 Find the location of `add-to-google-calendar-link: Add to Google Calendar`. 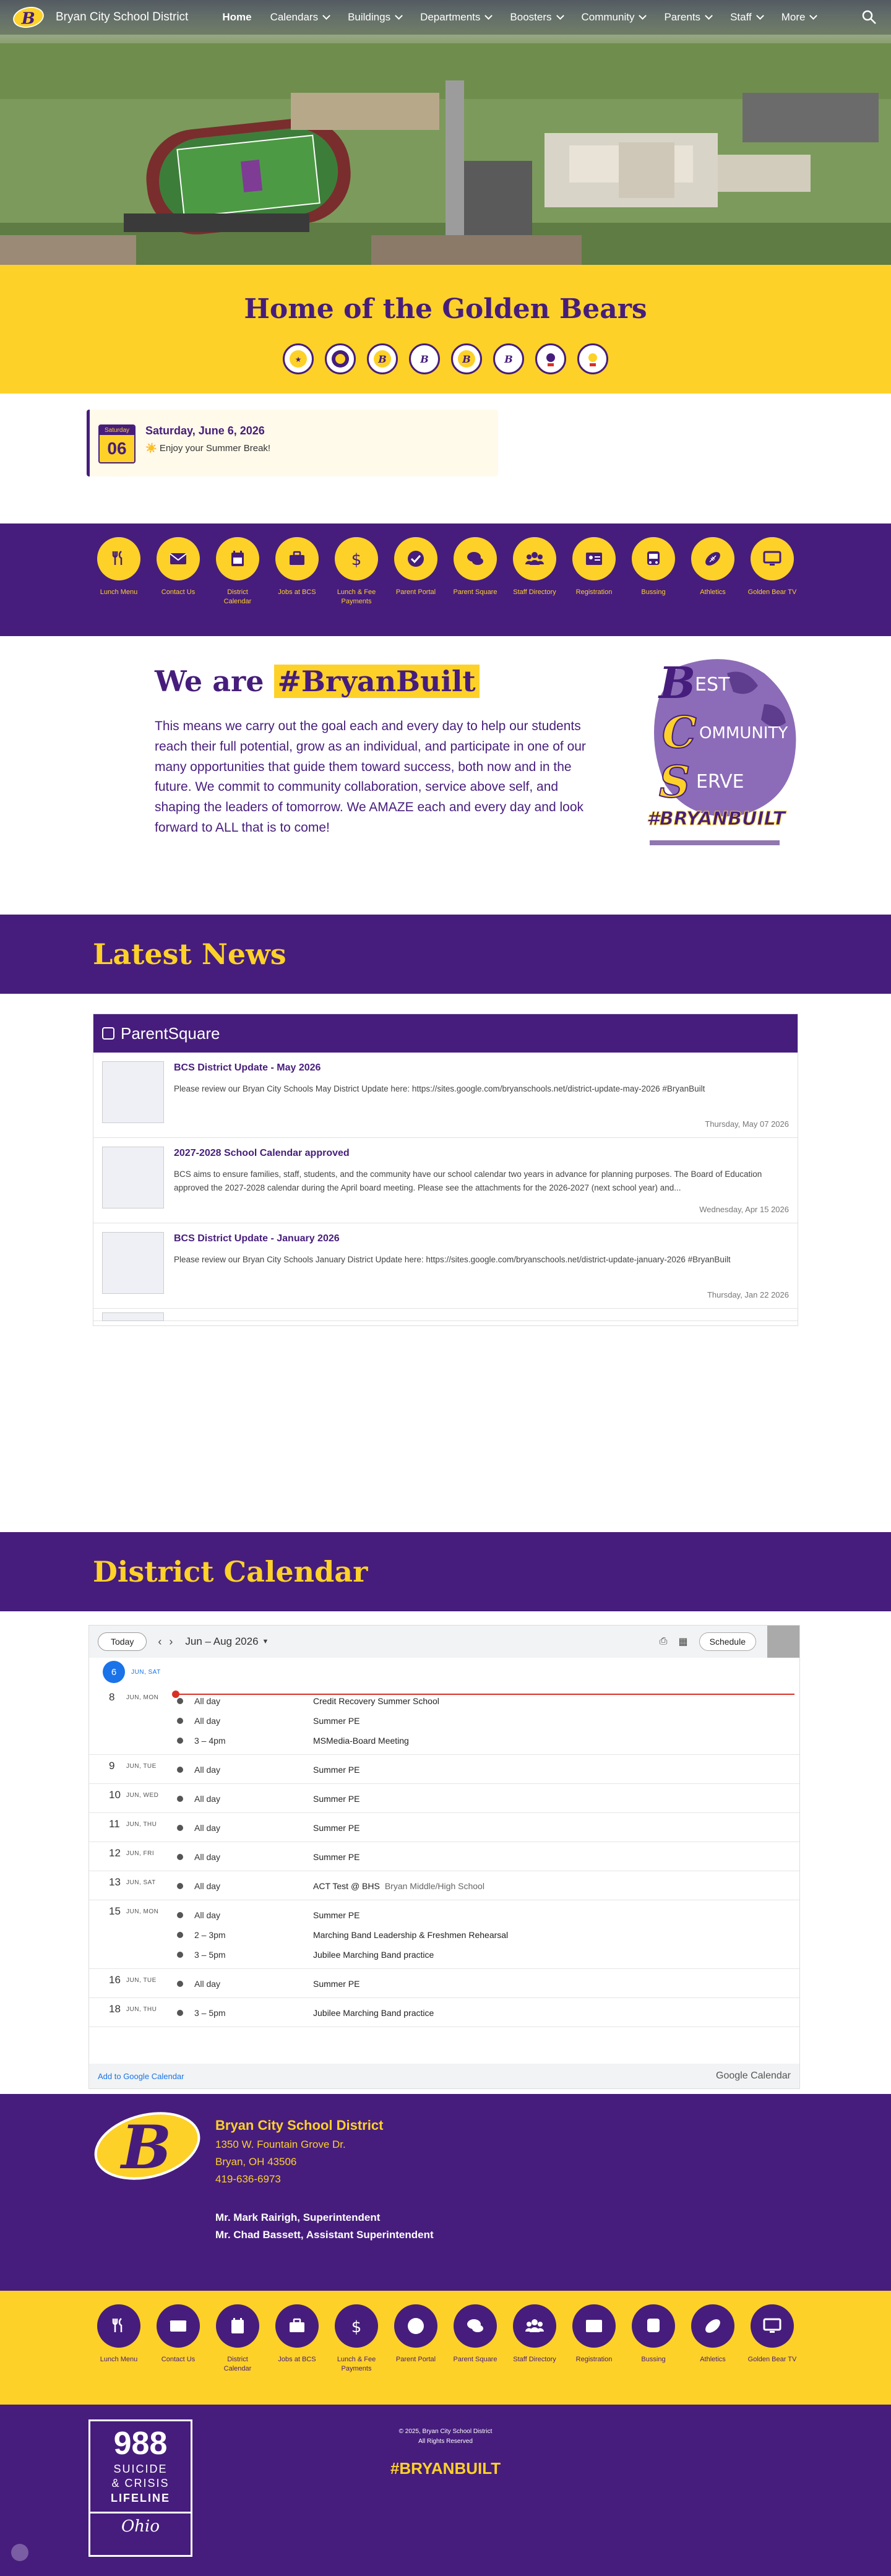

add-to-google-calendar-link: Add to Google Calendar is located at coordinates (141, 2076).